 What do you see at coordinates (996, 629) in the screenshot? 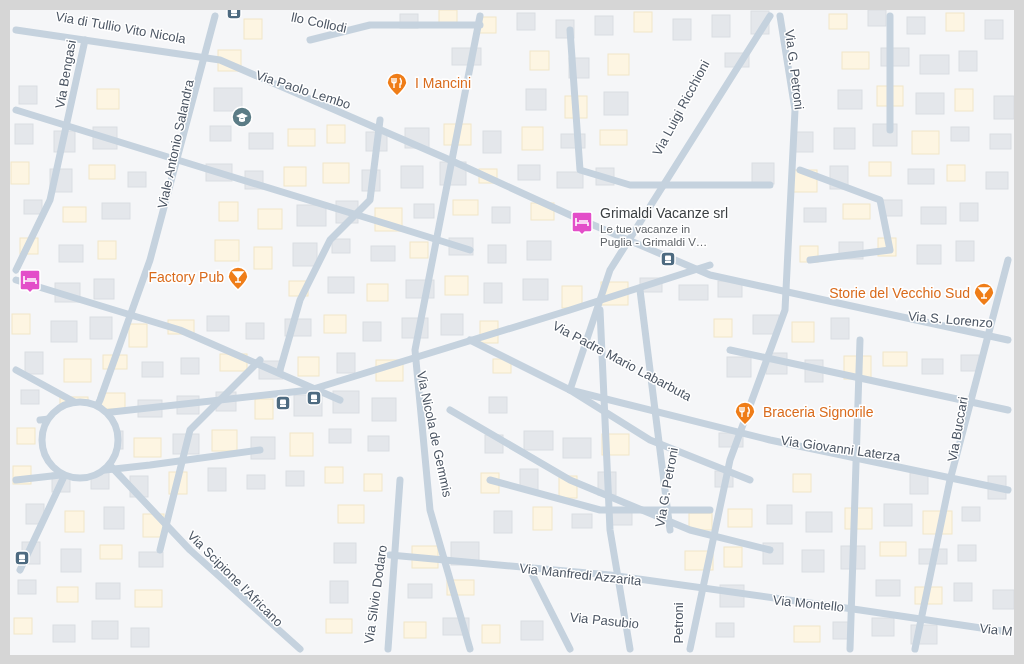
I see `street-label: Via M` at bounding box center [996, 629].